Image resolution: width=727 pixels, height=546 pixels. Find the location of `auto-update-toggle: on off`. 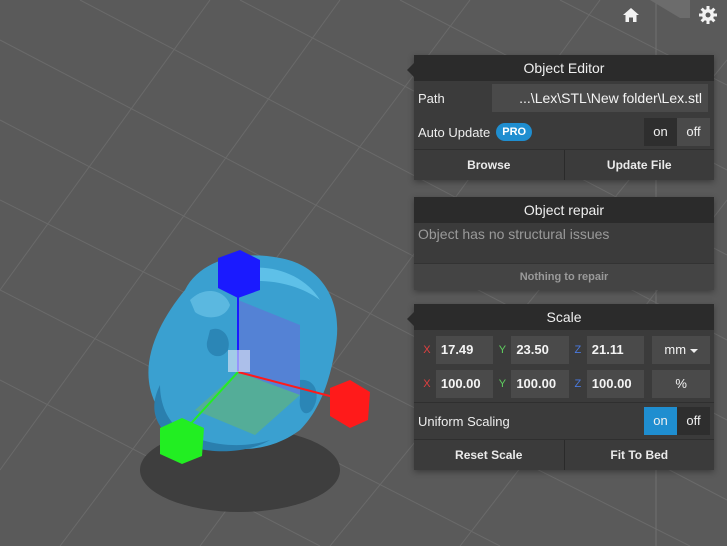

auto-update-toggle: on off is located at coordinates (677, 132).